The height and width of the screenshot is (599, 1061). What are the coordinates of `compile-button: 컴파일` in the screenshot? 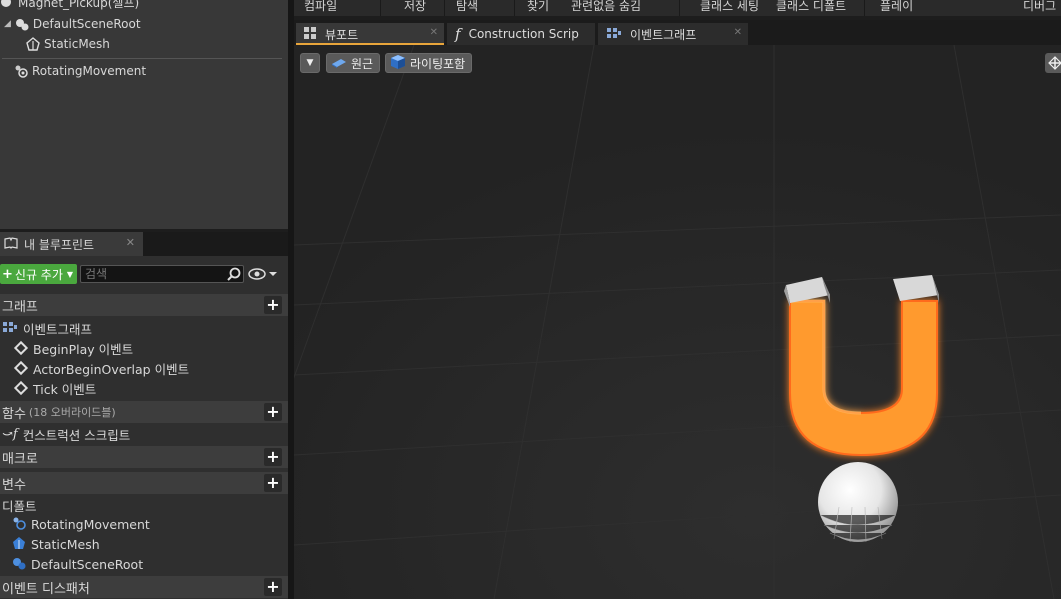 It's located at (320, 8).